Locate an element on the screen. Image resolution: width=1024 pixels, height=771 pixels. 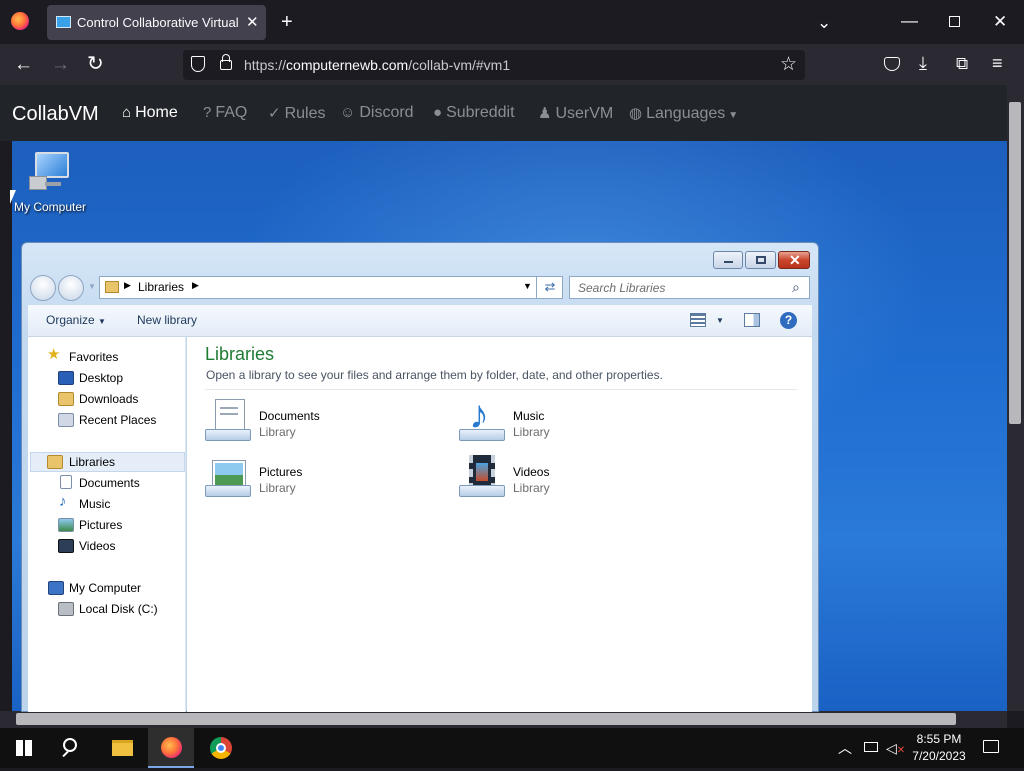
nav-home: ⌂ Home is located at coordinates (150, 113).